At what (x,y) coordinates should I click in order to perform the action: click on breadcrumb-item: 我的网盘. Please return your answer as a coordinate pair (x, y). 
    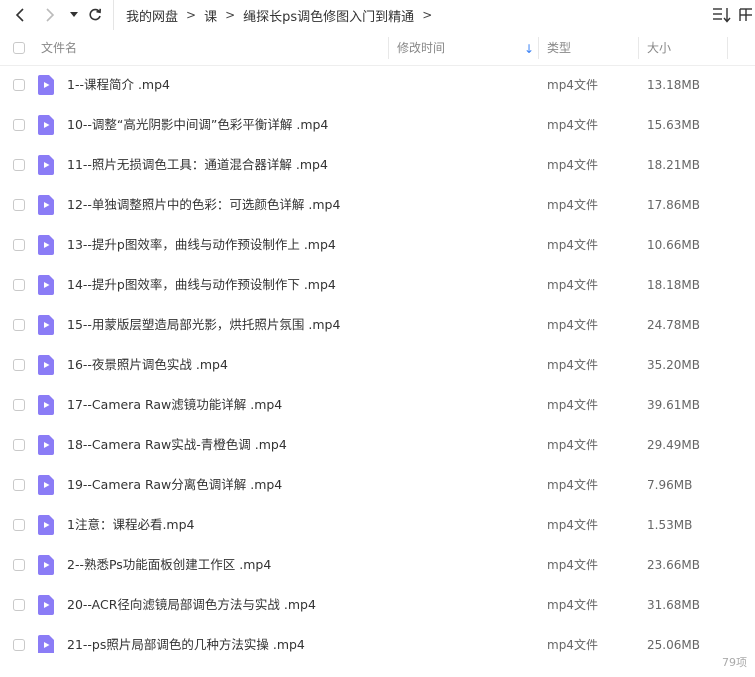
    Looking at the image, I should click on (152, 15).